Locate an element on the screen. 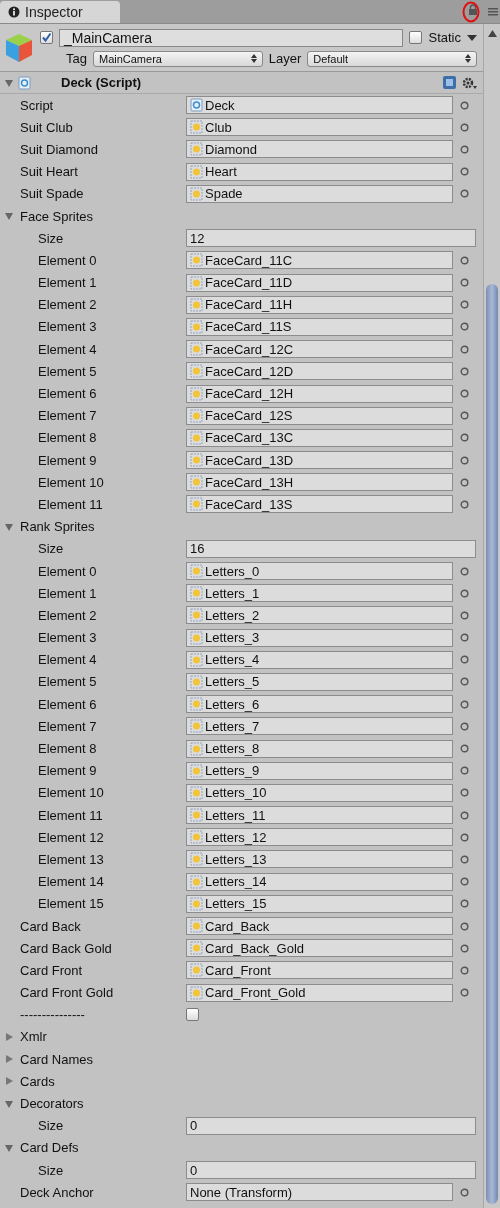 The width and height of the screenshot is (500, 1208). object-field: Deck is located at coordinates (319, 105).